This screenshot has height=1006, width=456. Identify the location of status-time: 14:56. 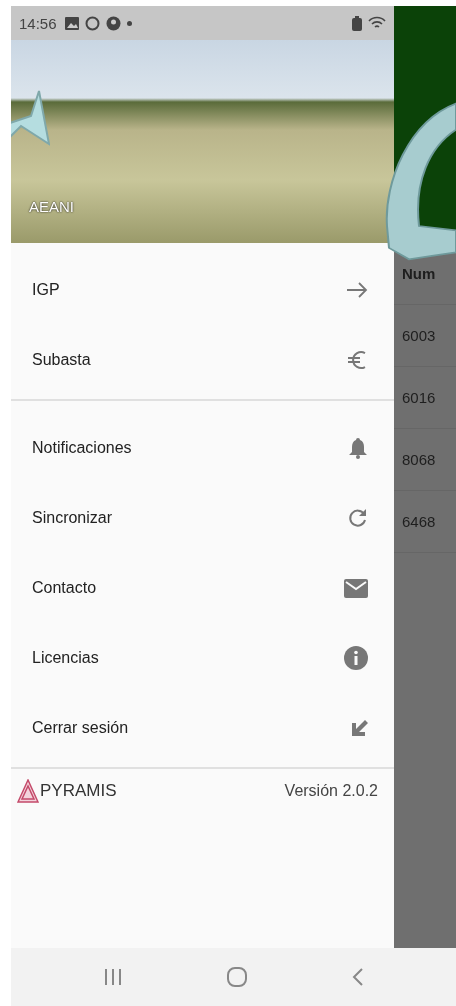
(38, 23).